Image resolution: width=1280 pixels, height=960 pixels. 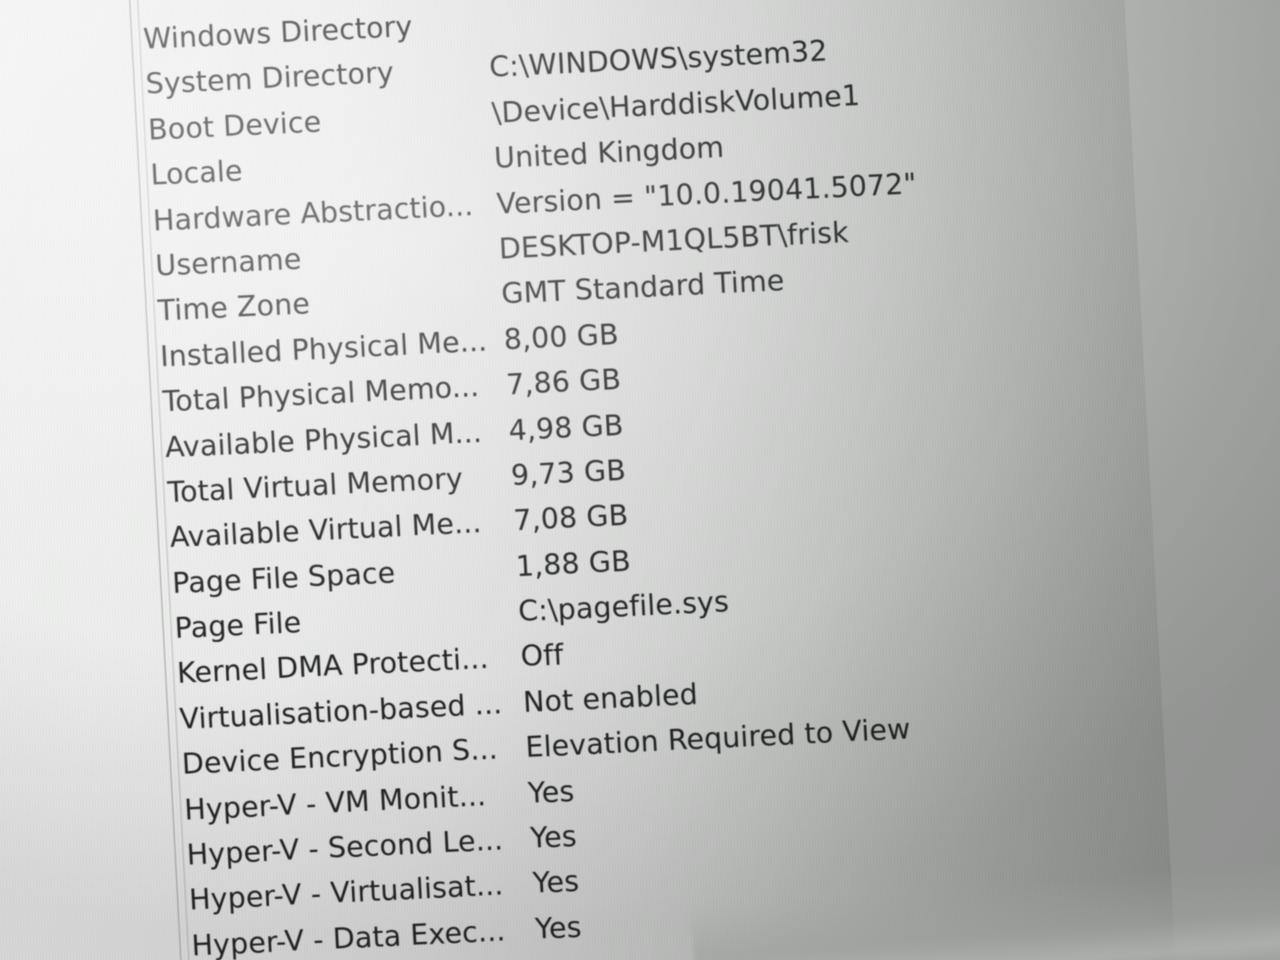 What do you see at coordinates (568, 473) in the screenshot?
I see `row-value-label: 9,73 GB` at bounding box center [568, 473].